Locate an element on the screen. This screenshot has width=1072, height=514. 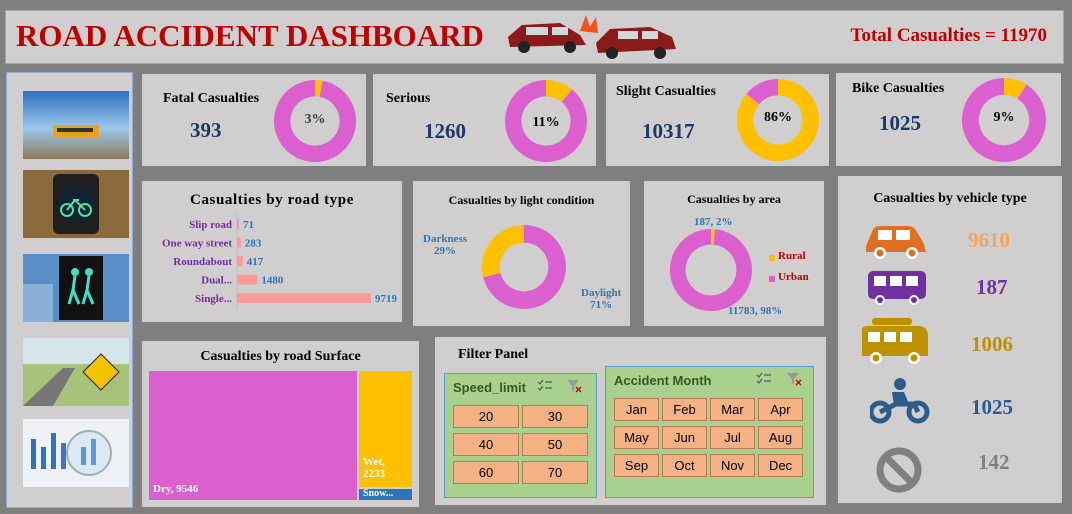
bus-icon is located at coordinates (897, 288).